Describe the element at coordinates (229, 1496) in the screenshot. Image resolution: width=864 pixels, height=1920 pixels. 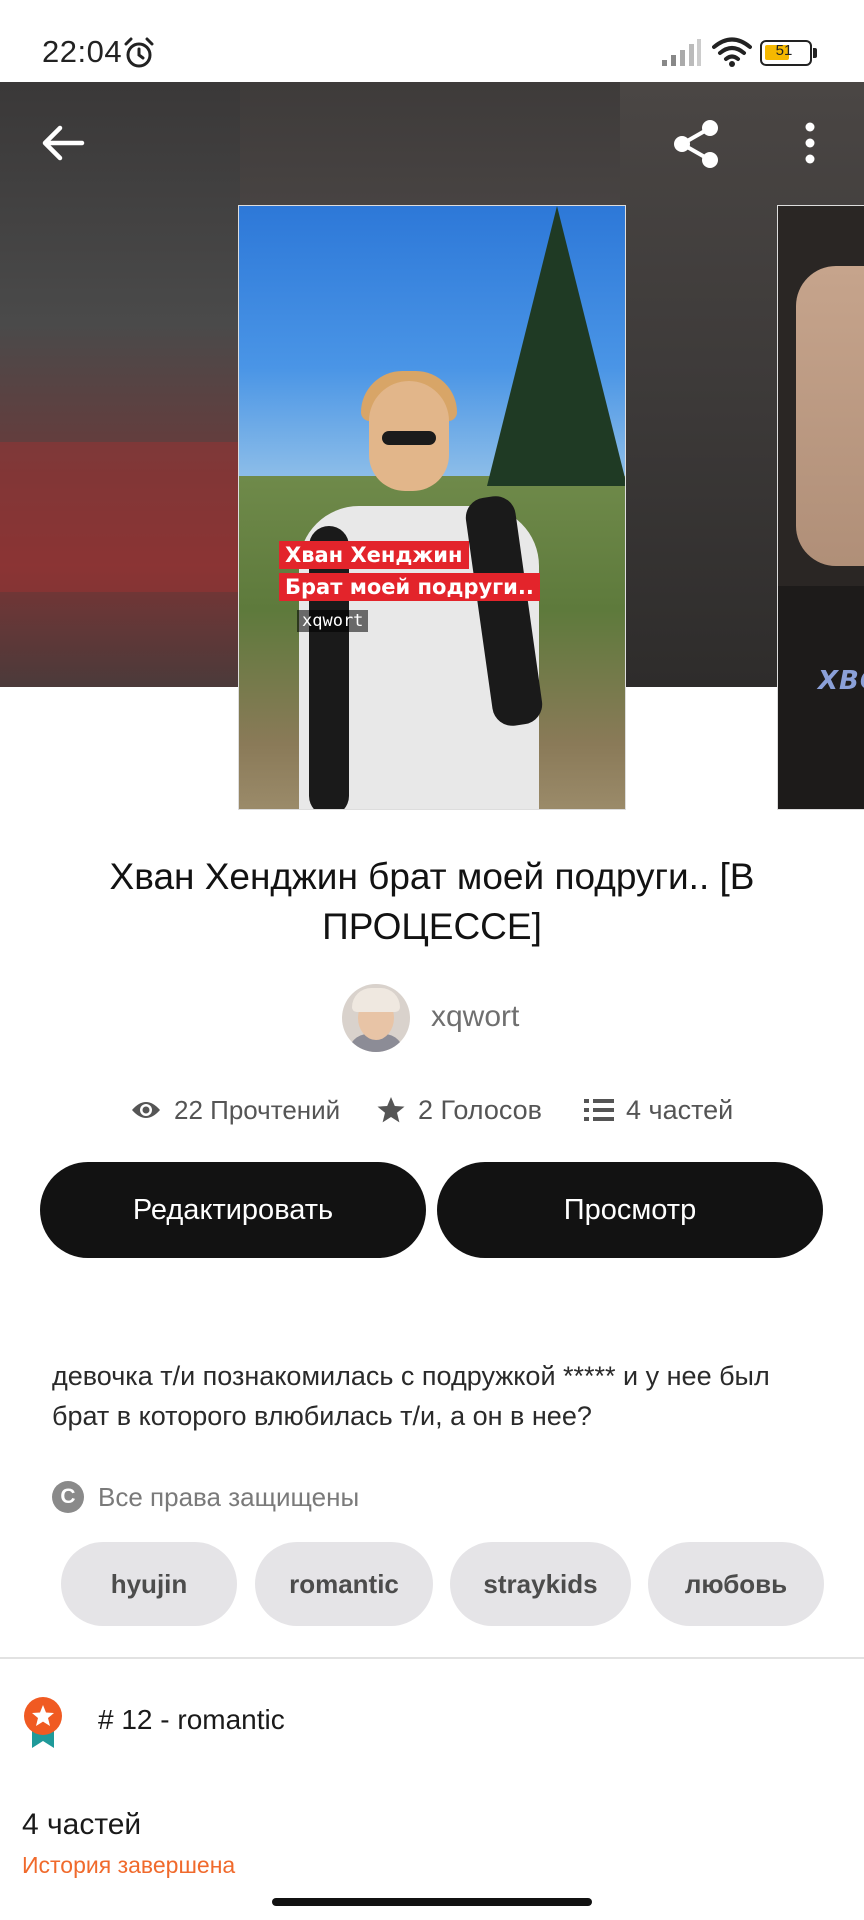
I see `copyright-text: Все права защищены` at that location.